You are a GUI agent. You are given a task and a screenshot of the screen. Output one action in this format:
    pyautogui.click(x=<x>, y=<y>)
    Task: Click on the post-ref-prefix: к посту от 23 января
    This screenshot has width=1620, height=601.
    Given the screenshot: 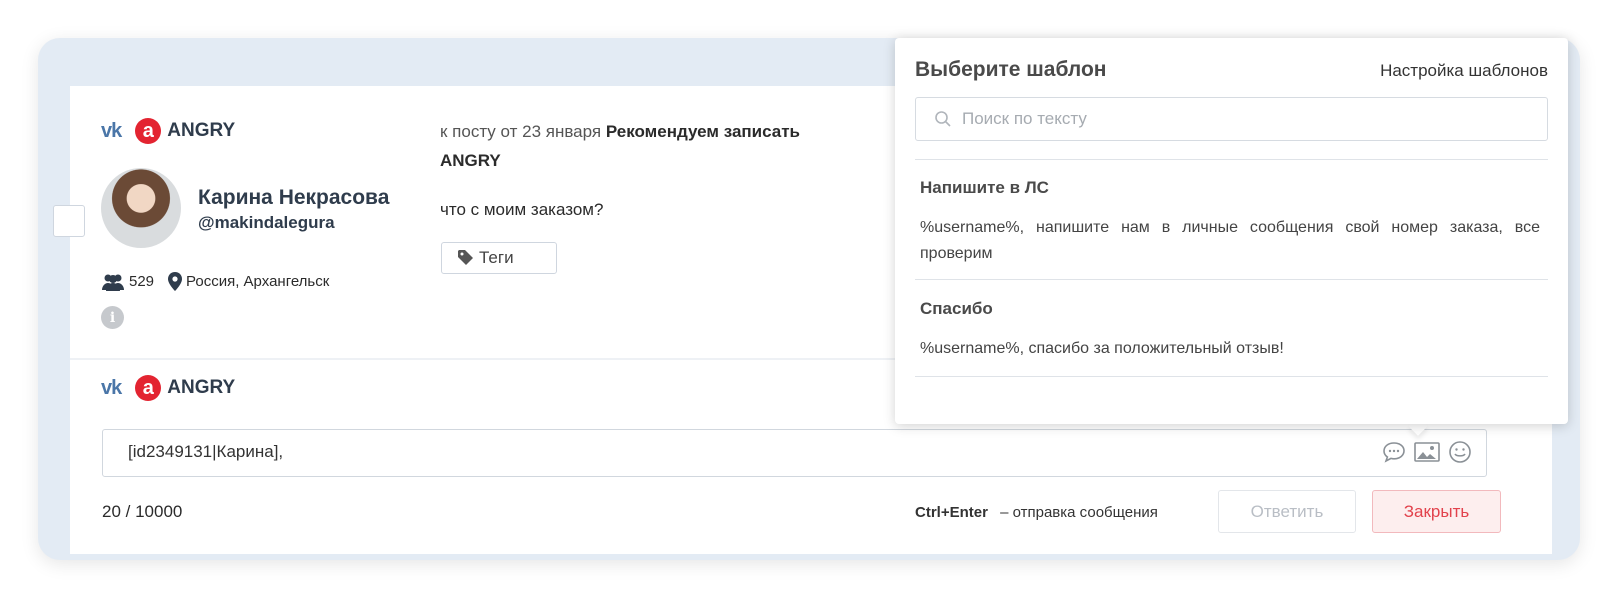 What is the action you would take?
    pyautogui.click(x=521, y=131)
    